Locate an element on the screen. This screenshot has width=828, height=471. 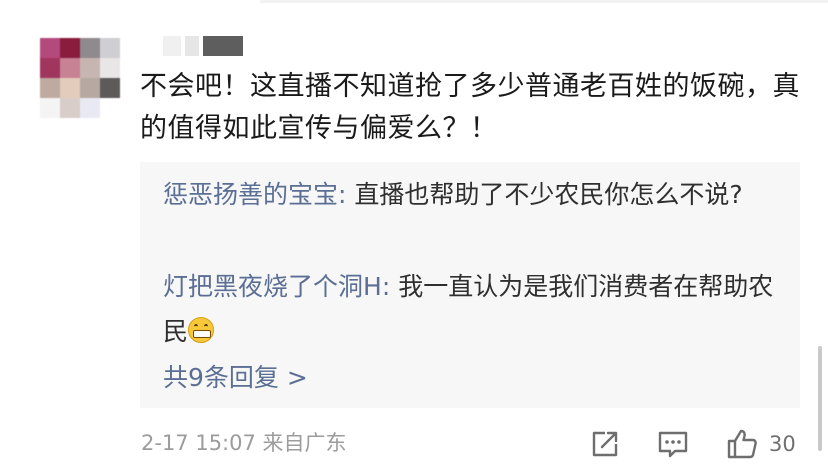
comment-button is located at coordinates (674, 444).